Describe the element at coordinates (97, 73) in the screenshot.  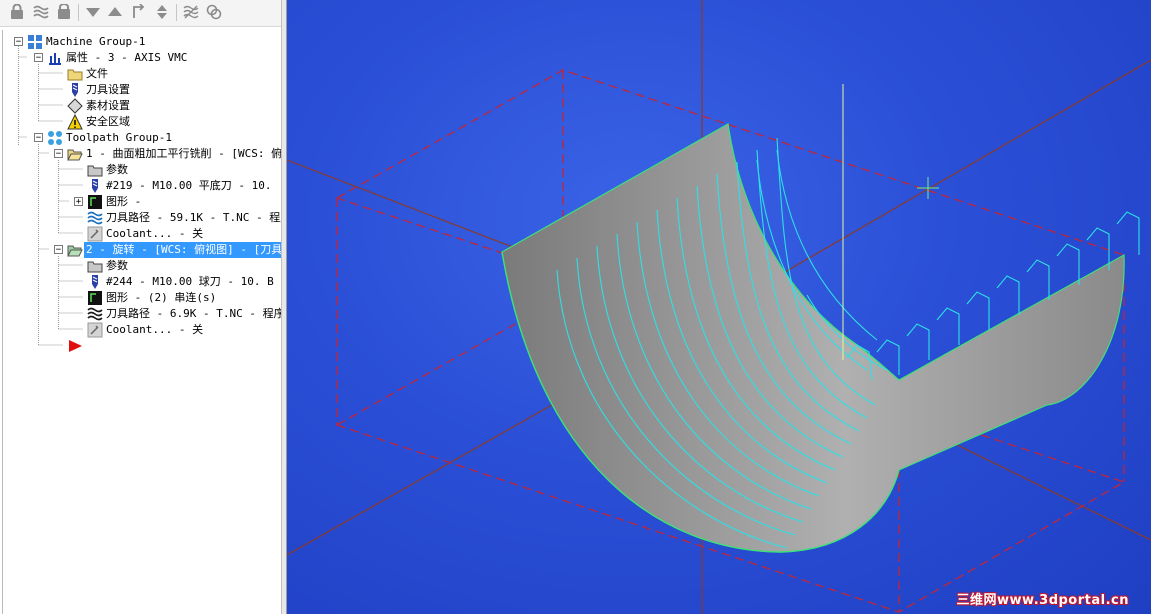
I see `tree-item-label: 文件` at that location.